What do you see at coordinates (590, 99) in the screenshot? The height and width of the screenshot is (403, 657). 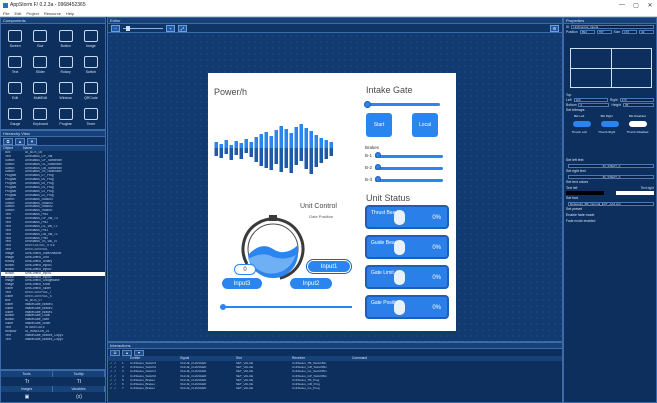 I see `left-field: 124` at bounding box center [590, 99].